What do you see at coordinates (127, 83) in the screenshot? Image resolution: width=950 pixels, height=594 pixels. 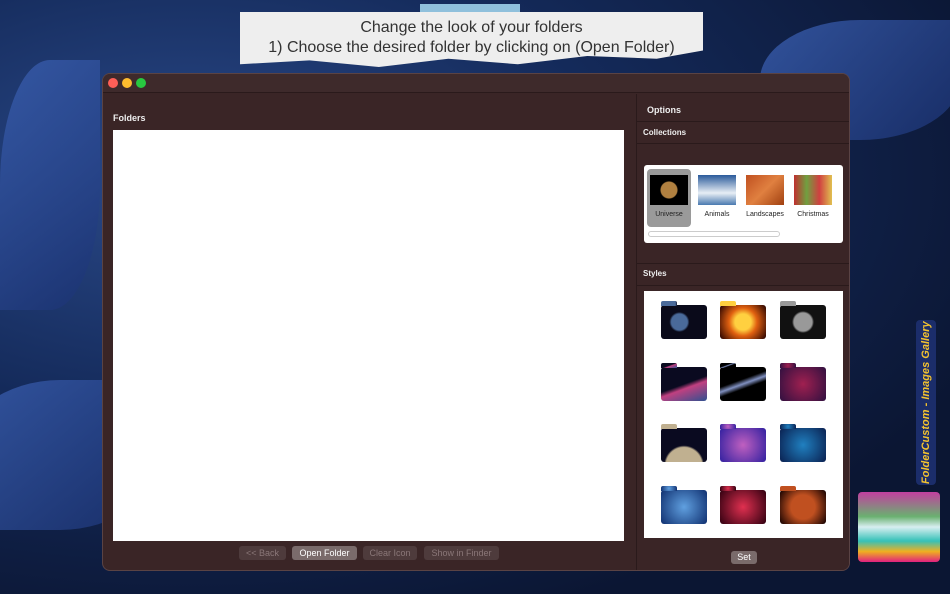 I see `minimize-button` at bounding box center [127, 83].